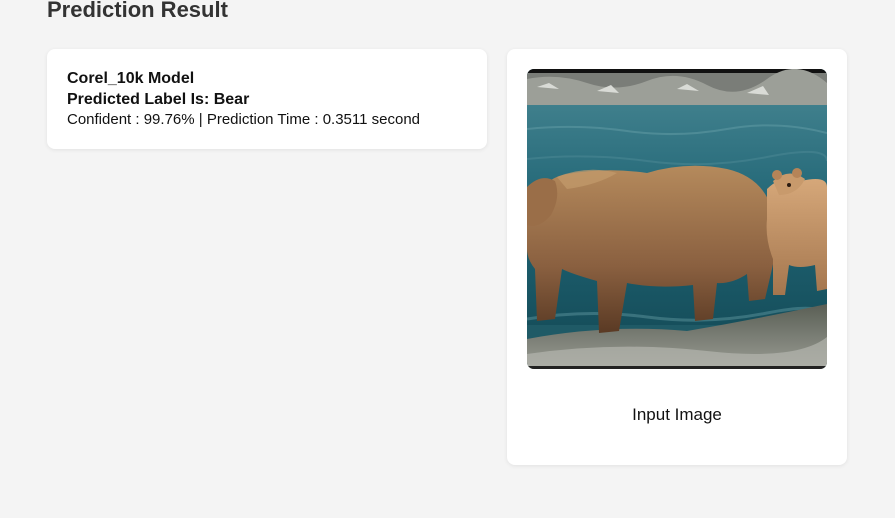 The height and width of the screenshot is (518, 895). What do you see at coordinates (158, 99) in the screenshot?
I see `predicted-label: Predicted Label Is: Bear` at bounding box center [158, 99].